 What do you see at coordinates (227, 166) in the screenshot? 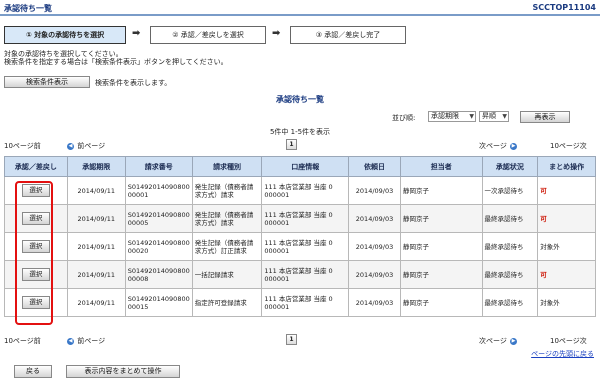
I see `column-header: 請求種別` at bounding box center [227, 166].